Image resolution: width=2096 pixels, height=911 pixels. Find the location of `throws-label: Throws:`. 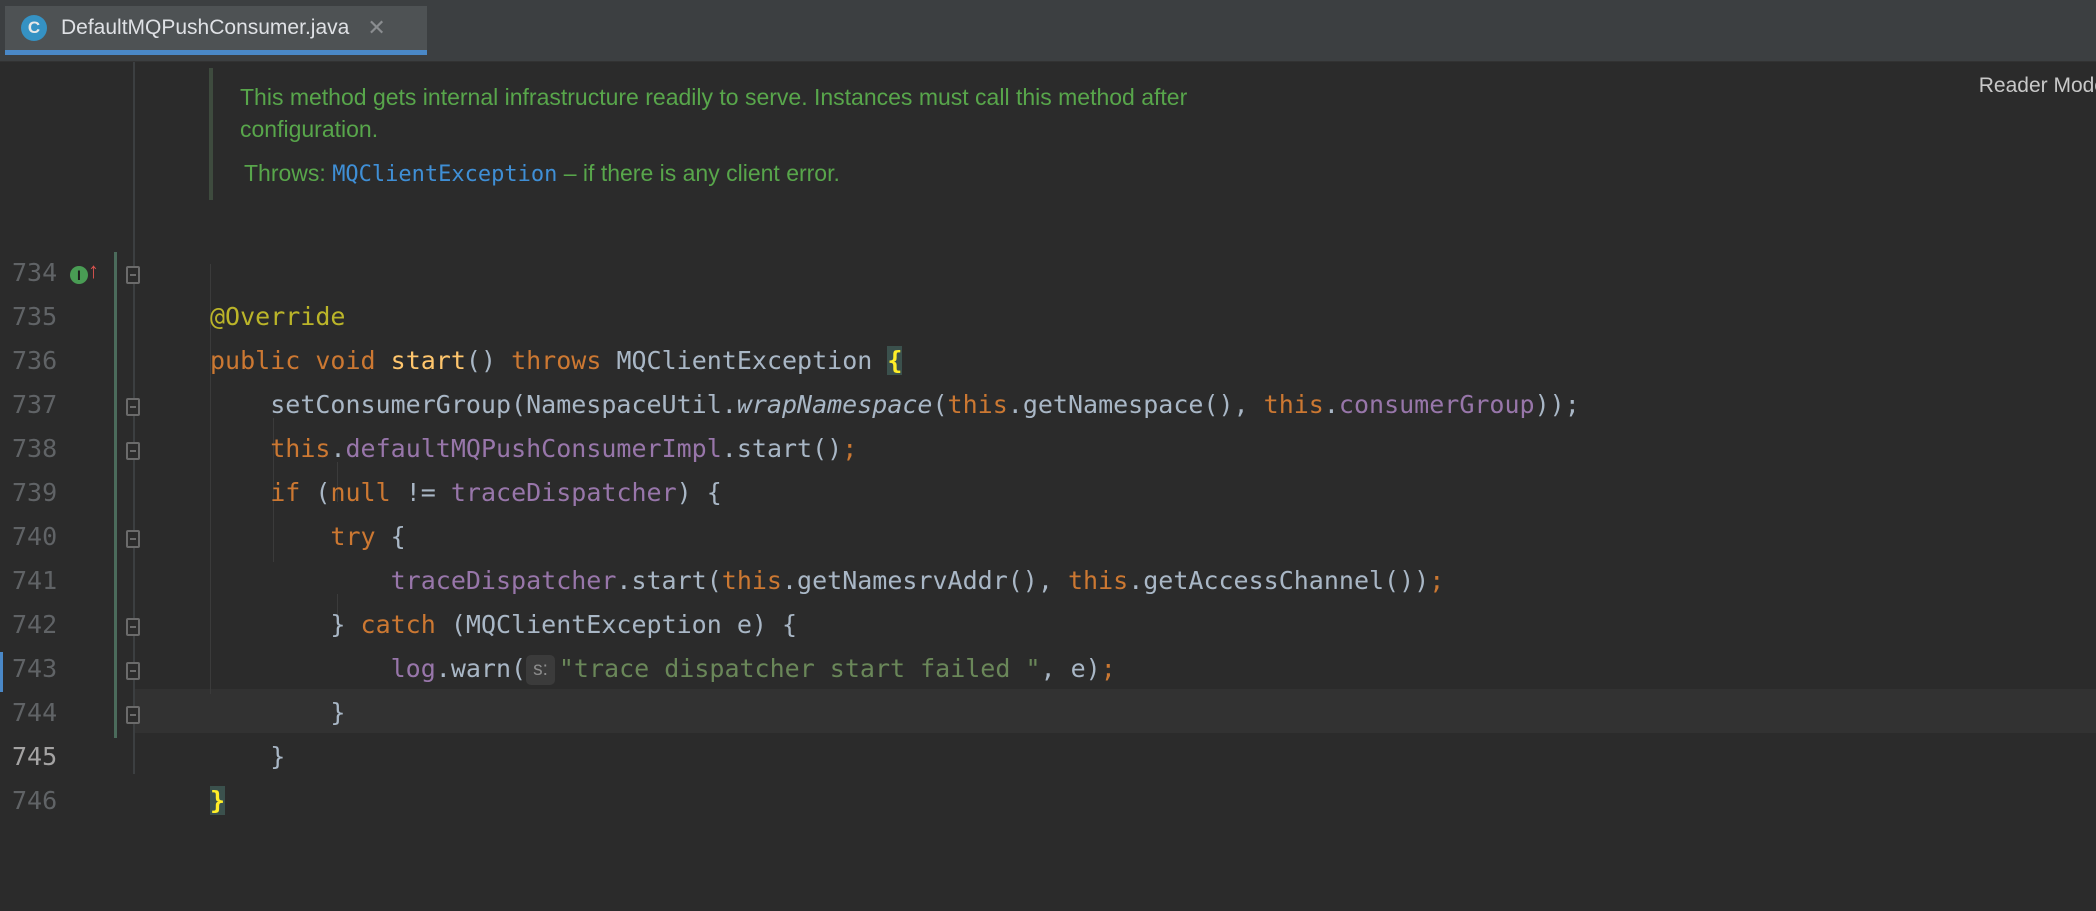

throws-label: Throws: is located at coordinates (288, 173).